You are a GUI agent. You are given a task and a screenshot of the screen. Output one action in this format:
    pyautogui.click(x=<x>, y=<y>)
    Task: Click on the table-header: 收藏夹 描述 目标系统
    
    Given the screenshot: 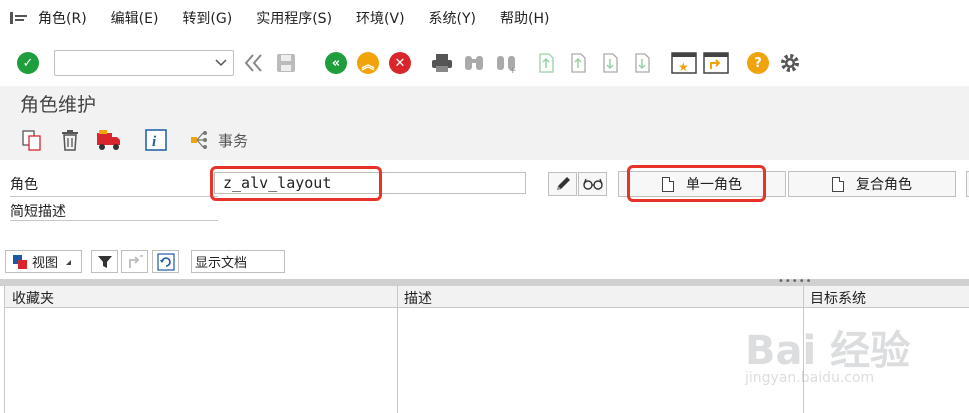 What is the action you would take?
    pyautogui.click(x=486, y=297)
    